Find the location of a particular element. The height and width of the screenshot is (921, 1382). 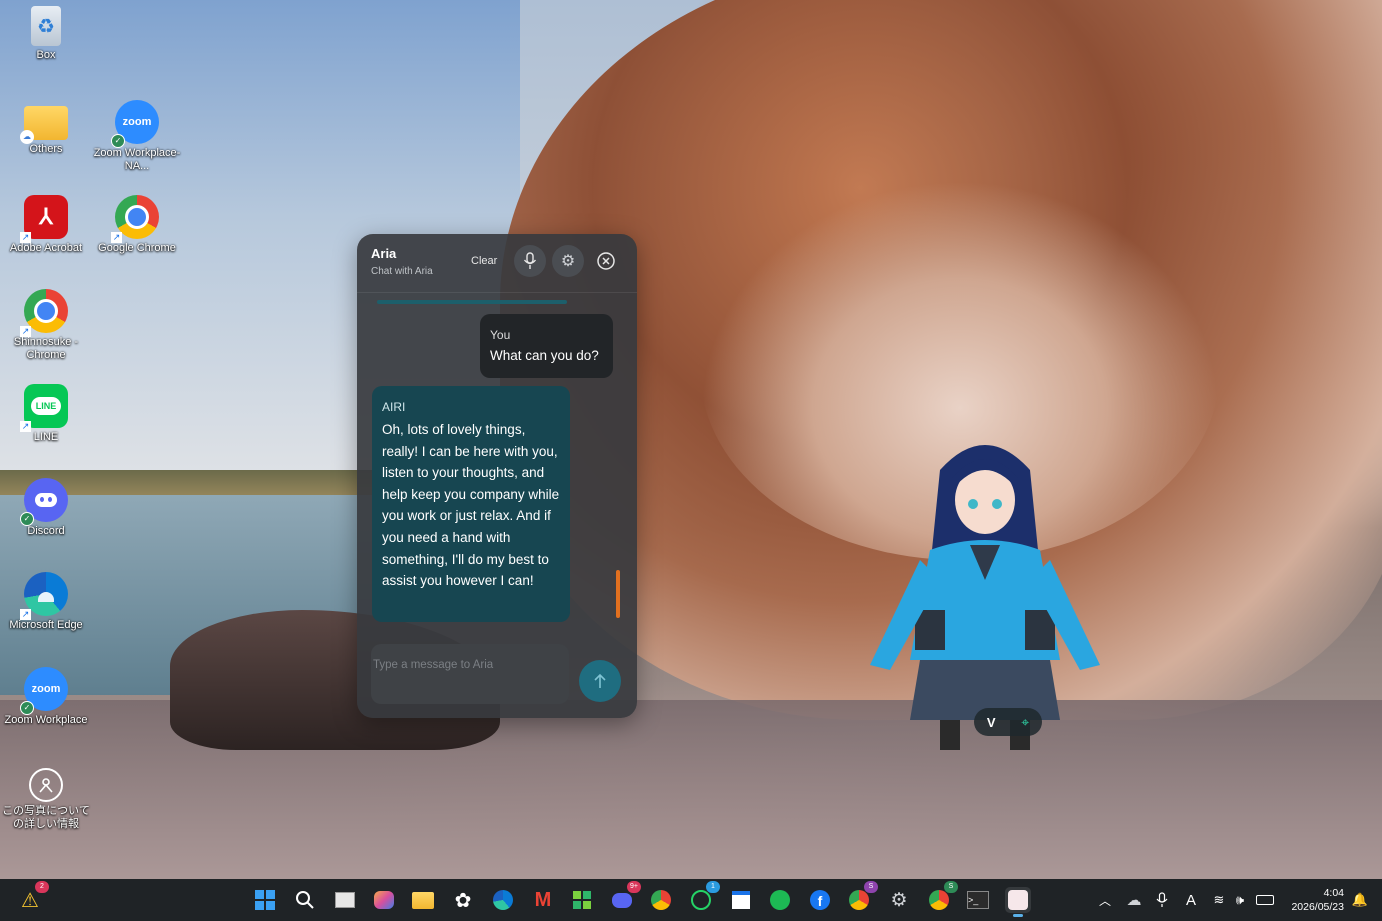

task-view-button is located at coordinates (345, 900).